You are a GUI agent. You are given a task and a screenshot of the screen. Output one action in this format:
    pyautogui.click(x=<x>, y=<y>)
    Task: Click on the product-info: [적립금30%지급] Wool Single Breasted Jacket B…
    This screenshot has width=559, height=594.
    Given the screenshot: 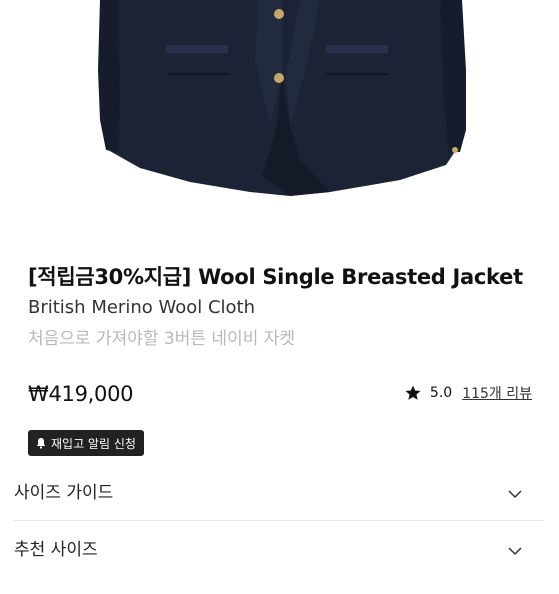 What is the action you would take?
    pyautogui.click(x=283, y=307)
    